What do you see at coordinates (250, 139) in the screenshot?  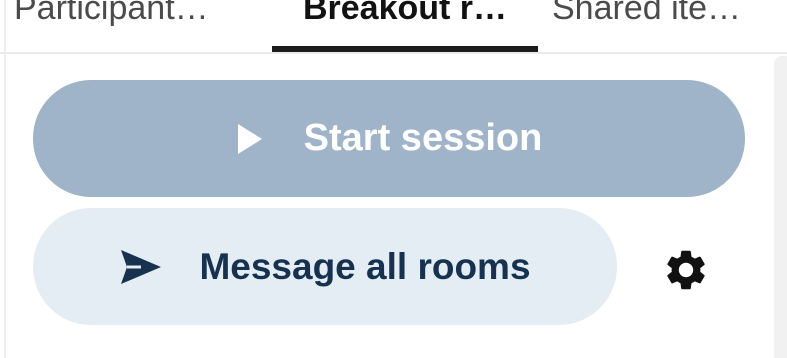 I see `play-icon` at bounding box center [250, 139].